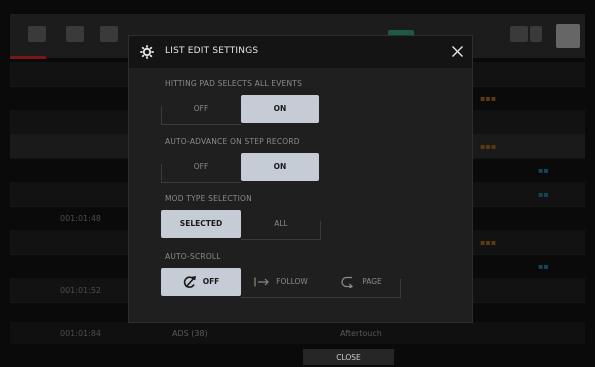 The image size is (595, 367). I want to click on auto-scroll-page-label: PAGE, so click(372, 281).